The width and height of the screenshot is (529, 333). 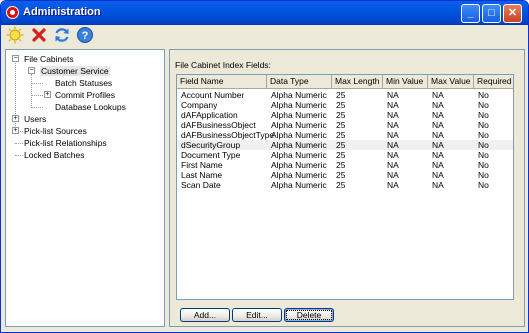 I want to click on cell-field-name: Document Type, so click(x=211, y=155).